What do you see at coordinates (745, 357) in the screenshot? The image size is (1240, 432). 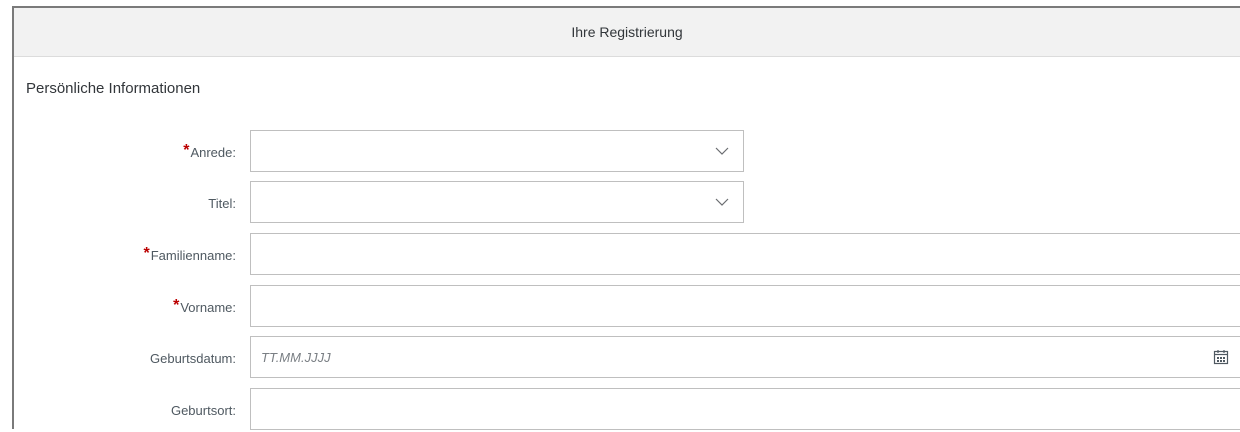 I see `geburtsdatum-input: TT.MM.JJJJ` at bounding box center [745, 357].